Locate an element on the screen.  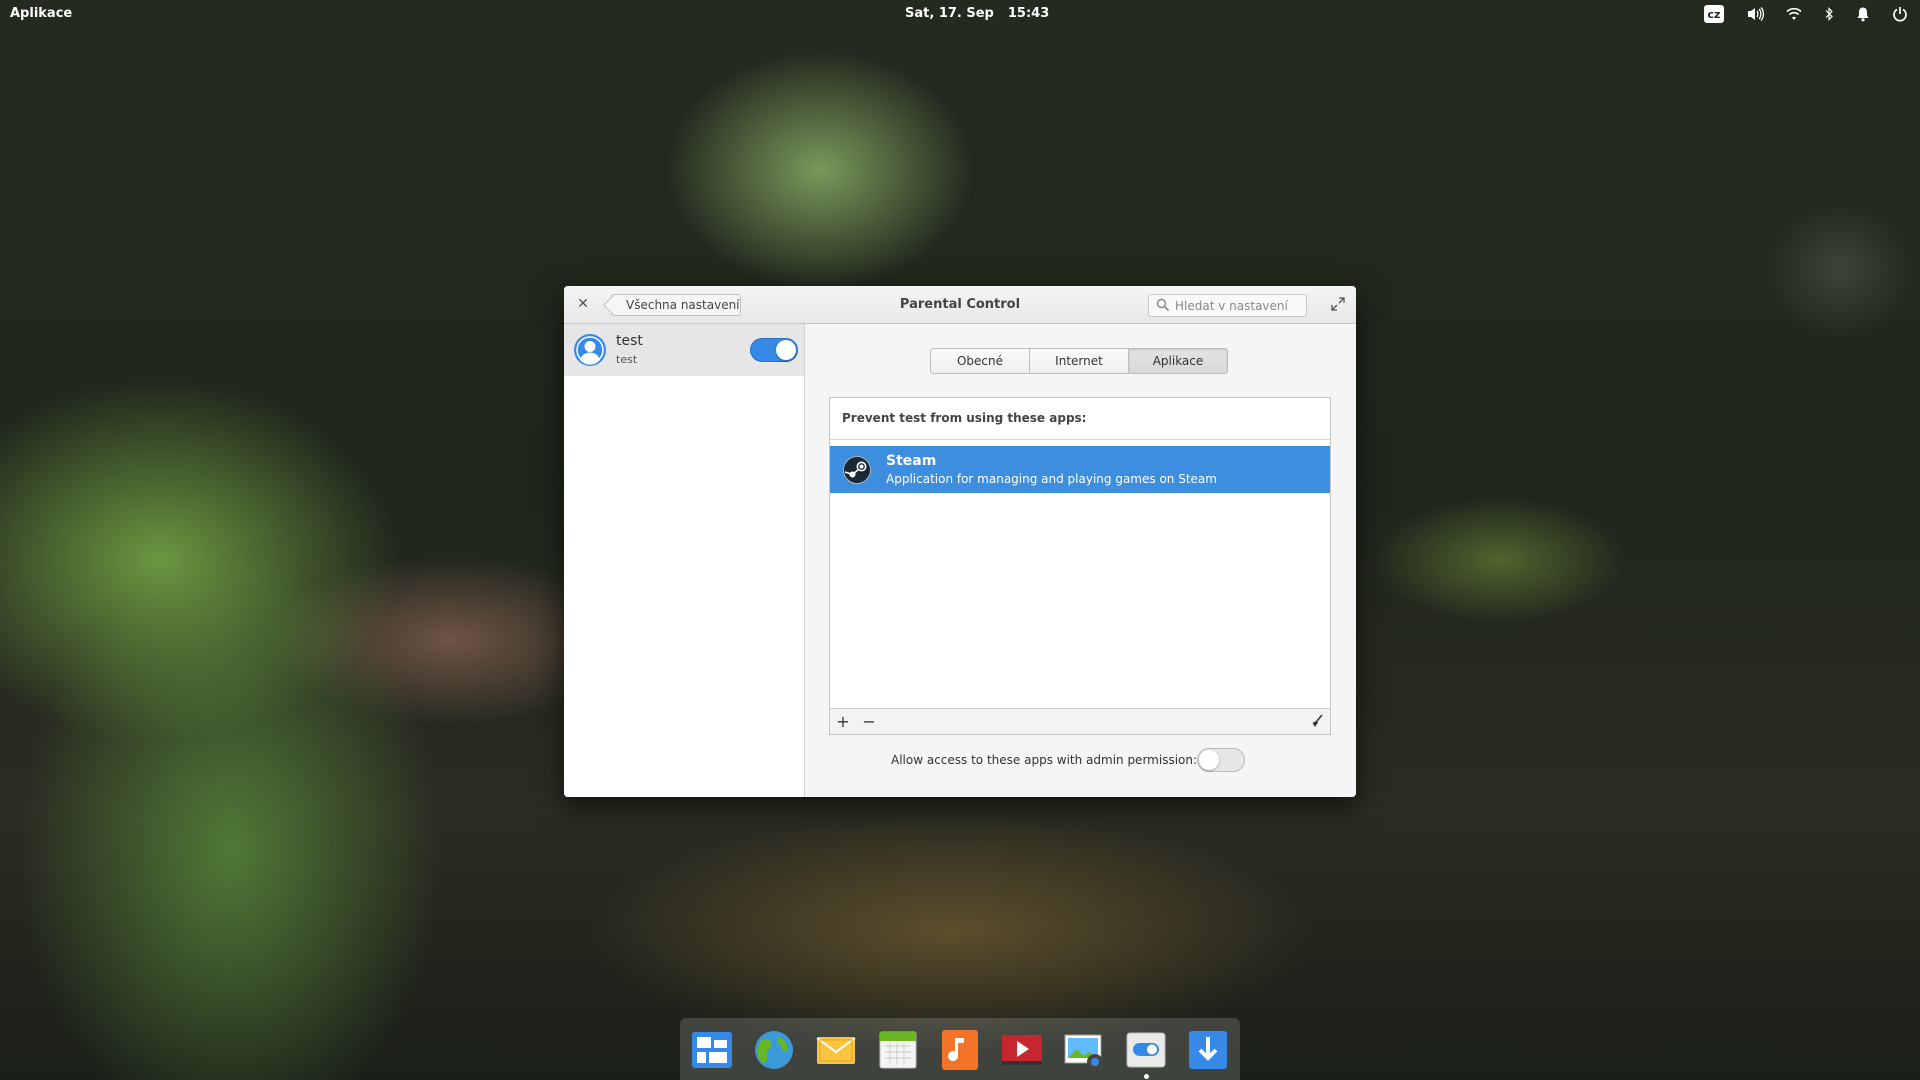
close-button: ✕ is located at coordinates (583, 304).